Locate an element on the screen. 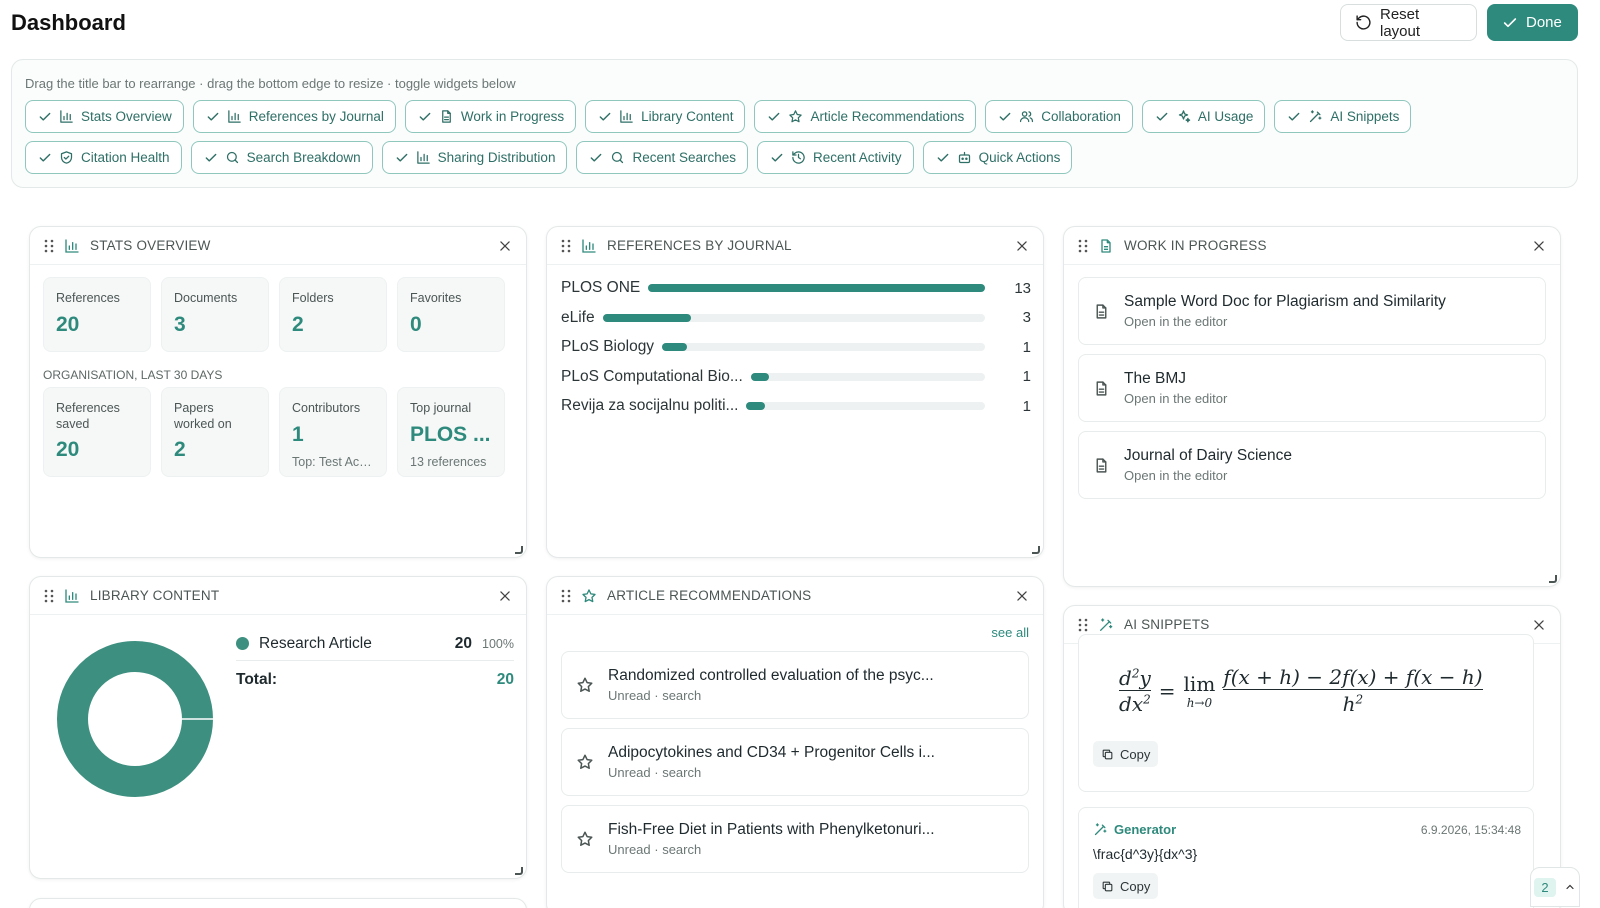 This screenshot has height=908, width=1600. snippet-source: \frac{d^3y}{dx^3} is located at coordinates (1145, 854).